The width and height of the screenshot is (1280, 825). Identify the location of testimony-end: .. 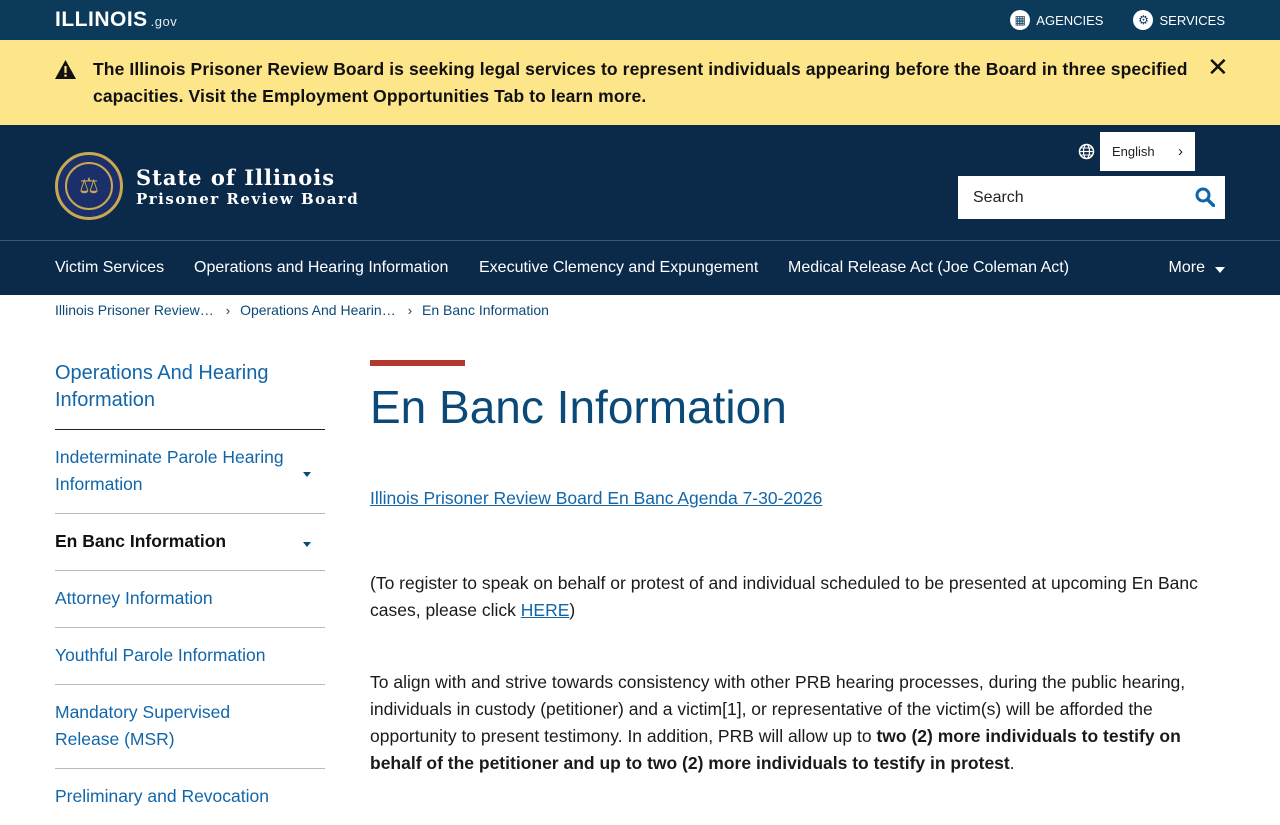
(1012, 763).